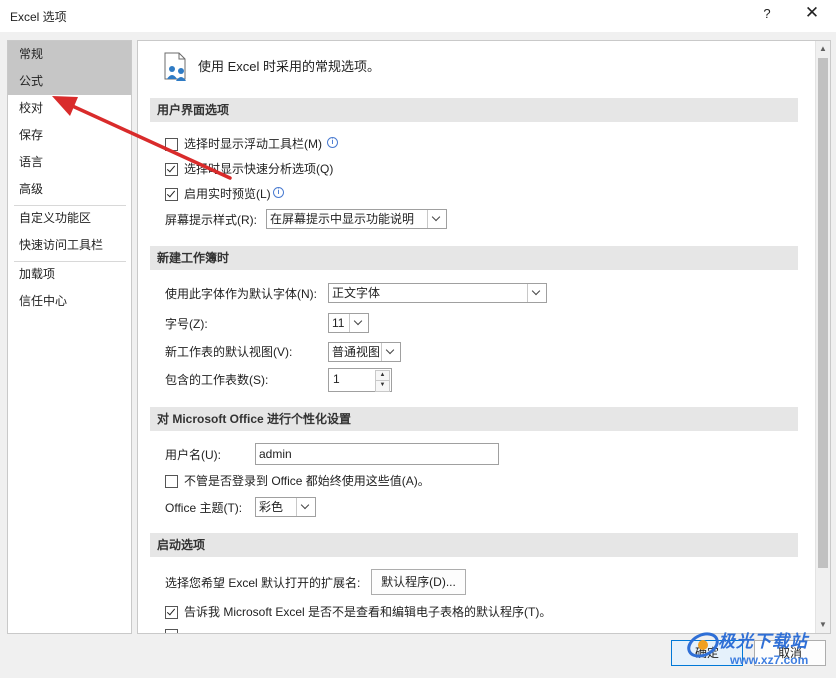 The image size is (836, 678). I want to click on section-startup: 启动选项, so click(474, 545).